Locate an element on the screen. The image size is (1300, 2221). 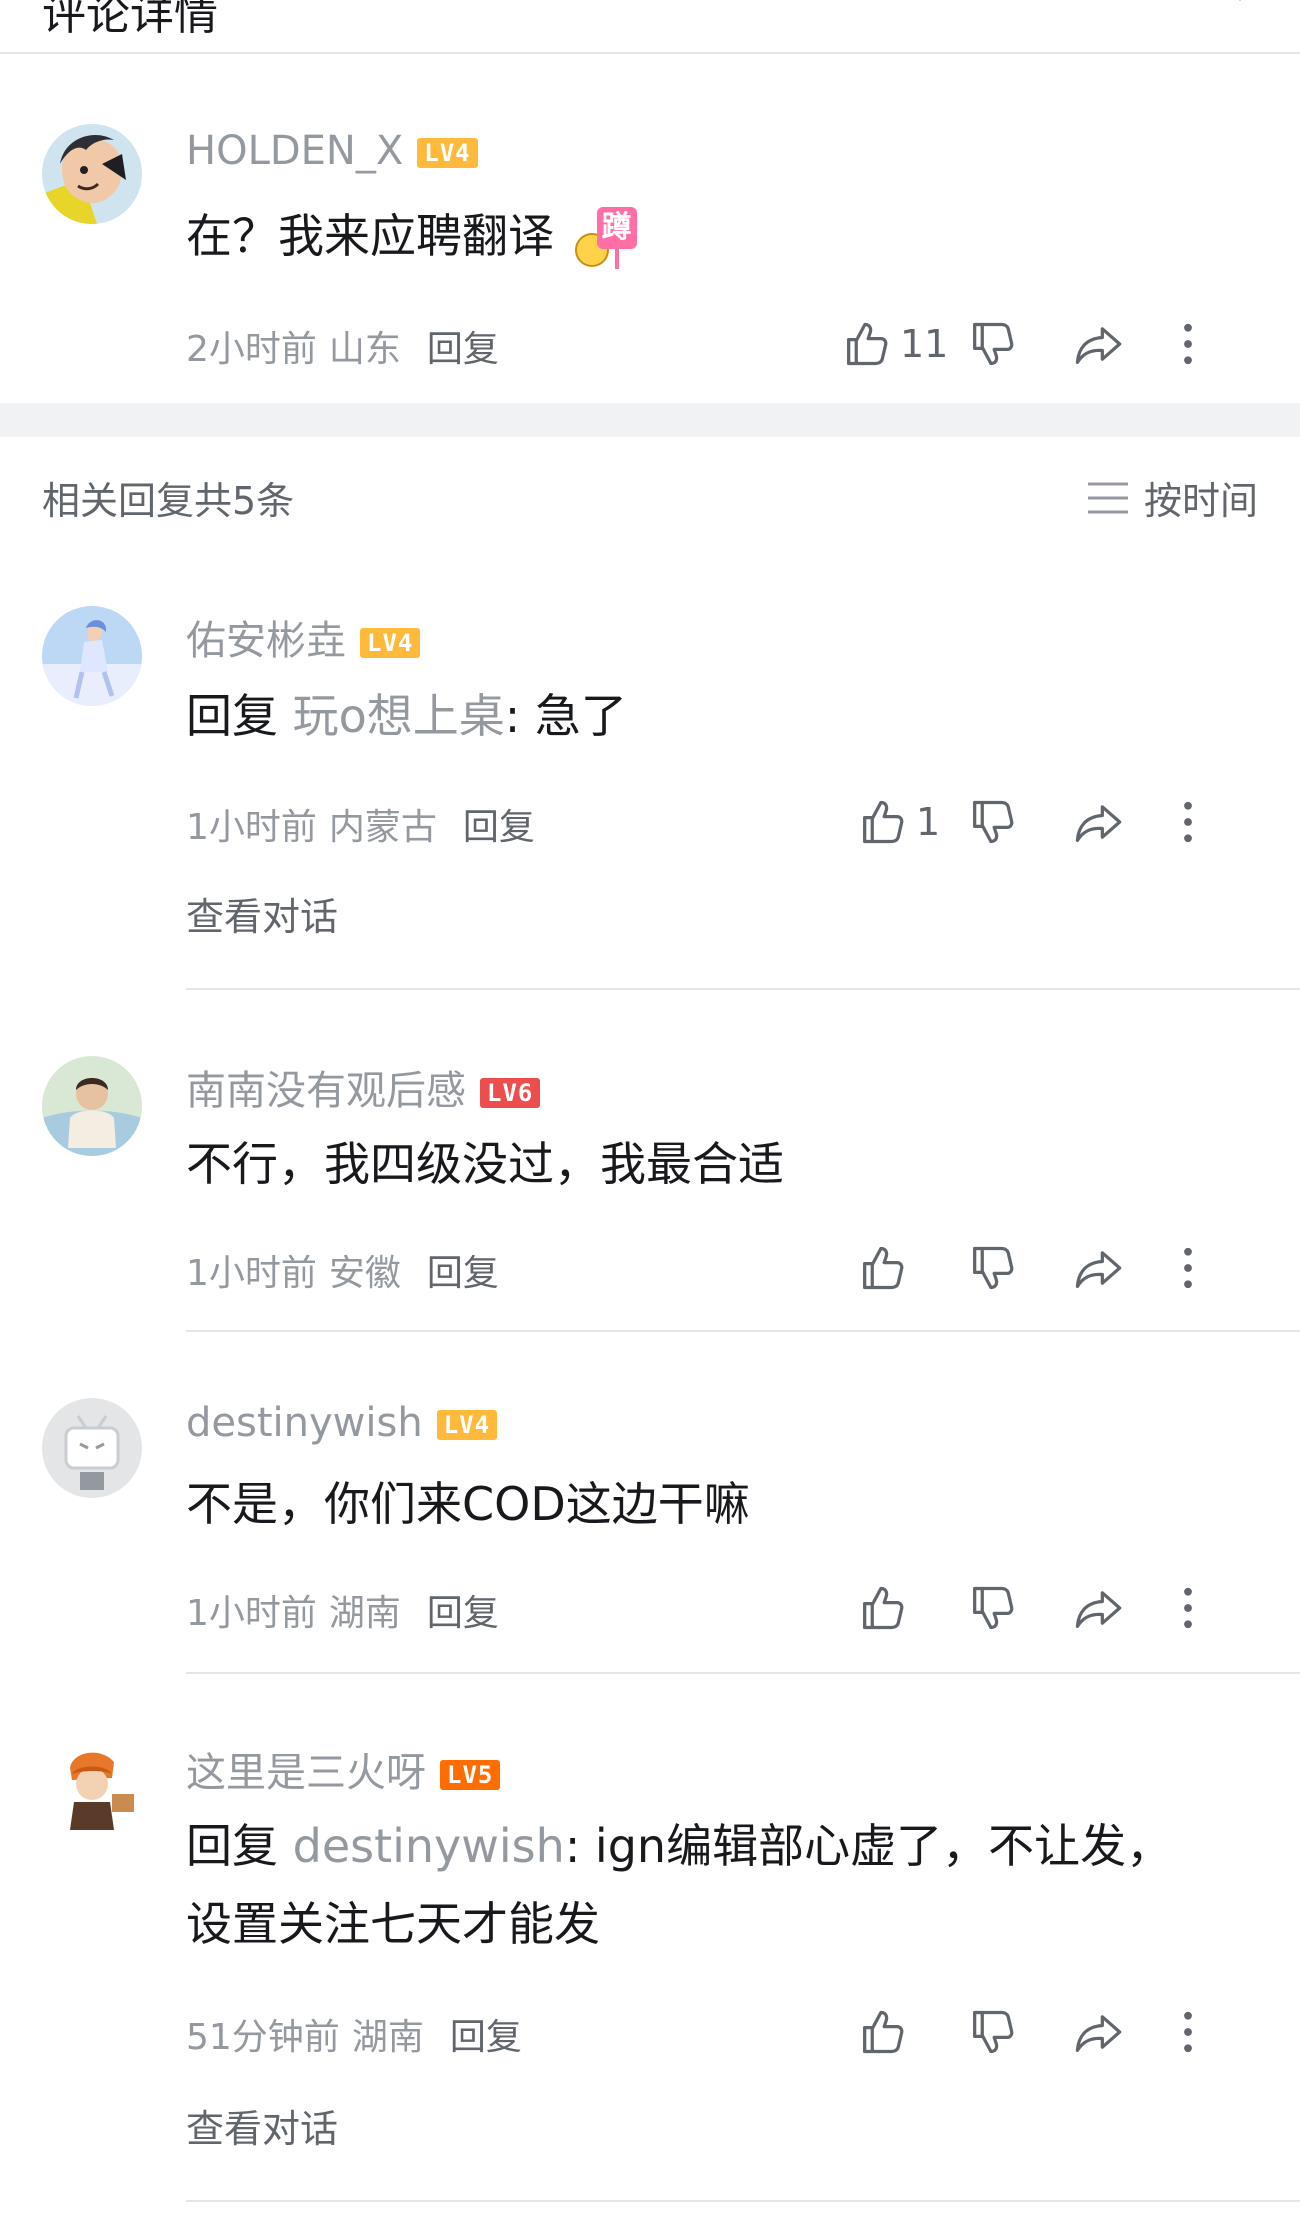
reply-meta: 51分钟前 湖南 回复 is located at coordinates (354, 2034).